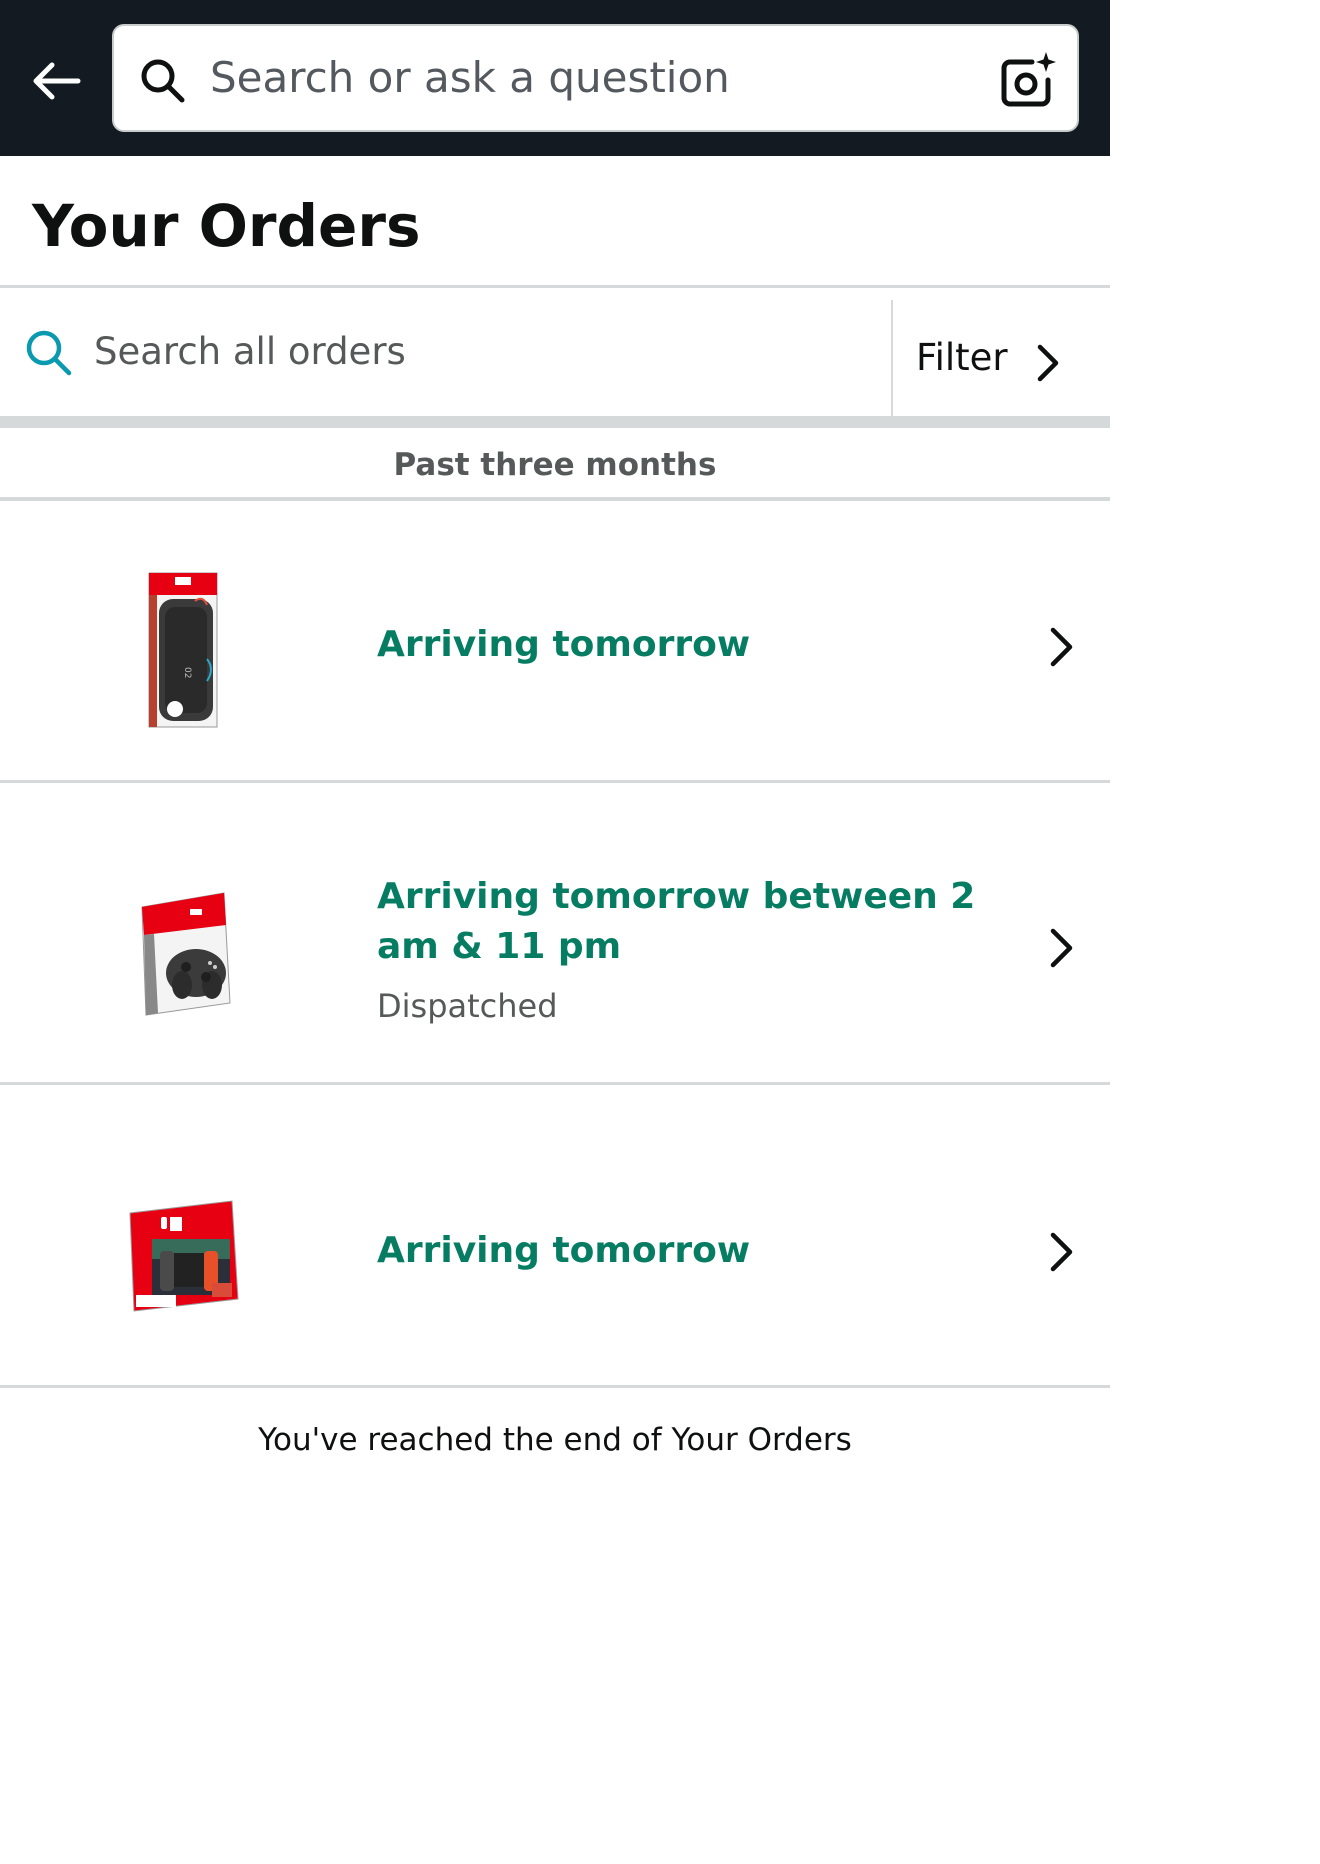 This screenshot has width=1320, height=1864. Describe the element at coordinates (555, 1440) in the screenshot. I see `end-of-orders-message: You've reached the end of Your Orders` at that location.